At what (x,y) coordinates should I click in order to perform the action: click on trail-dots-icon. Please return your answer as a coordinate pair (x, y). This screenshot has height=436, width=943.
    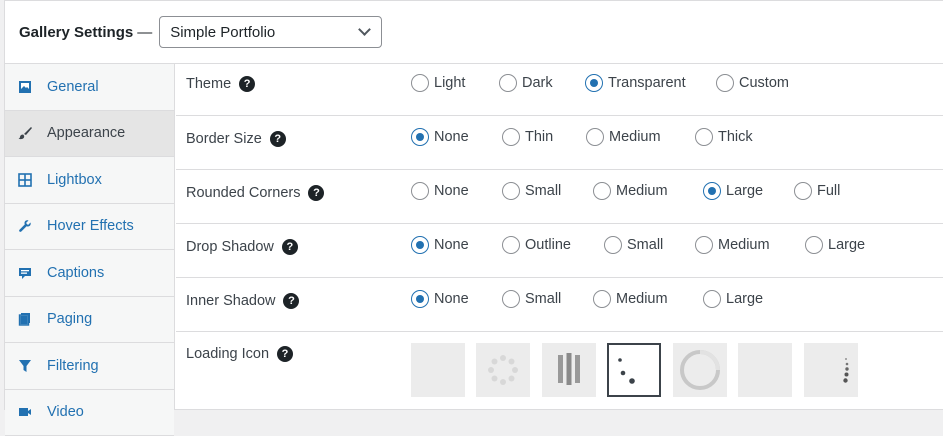
    Looking at the image, I should click on (634, 370).